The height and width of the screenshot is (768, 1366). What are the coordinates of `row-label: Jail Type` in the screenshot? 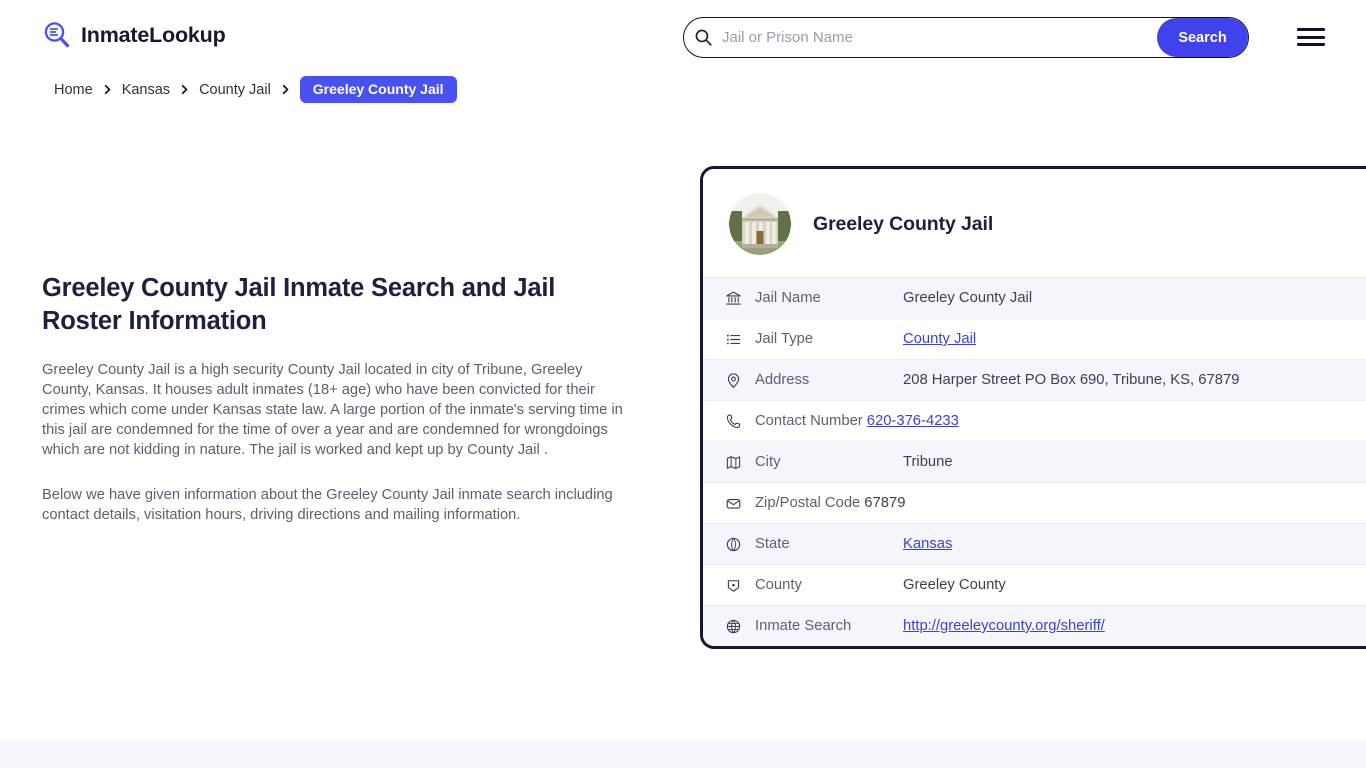 It's located at (784, 339).